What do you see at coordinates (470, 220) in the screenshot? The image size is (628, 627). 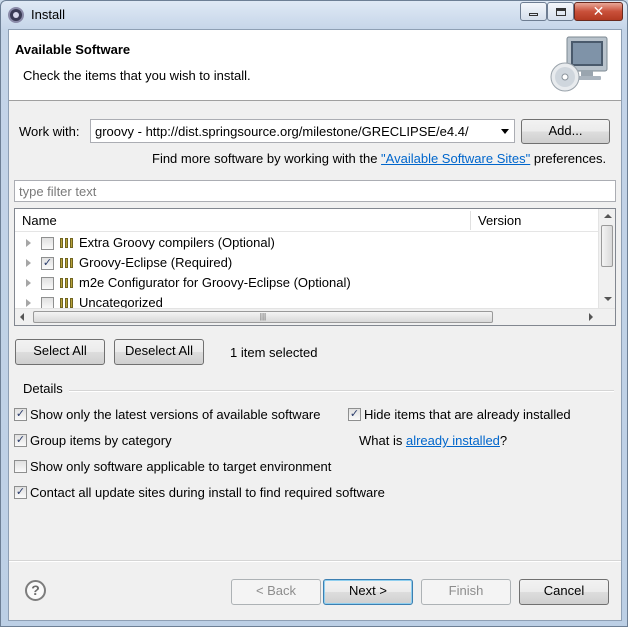 I see `column-divider` at bounding box center [470, 220].